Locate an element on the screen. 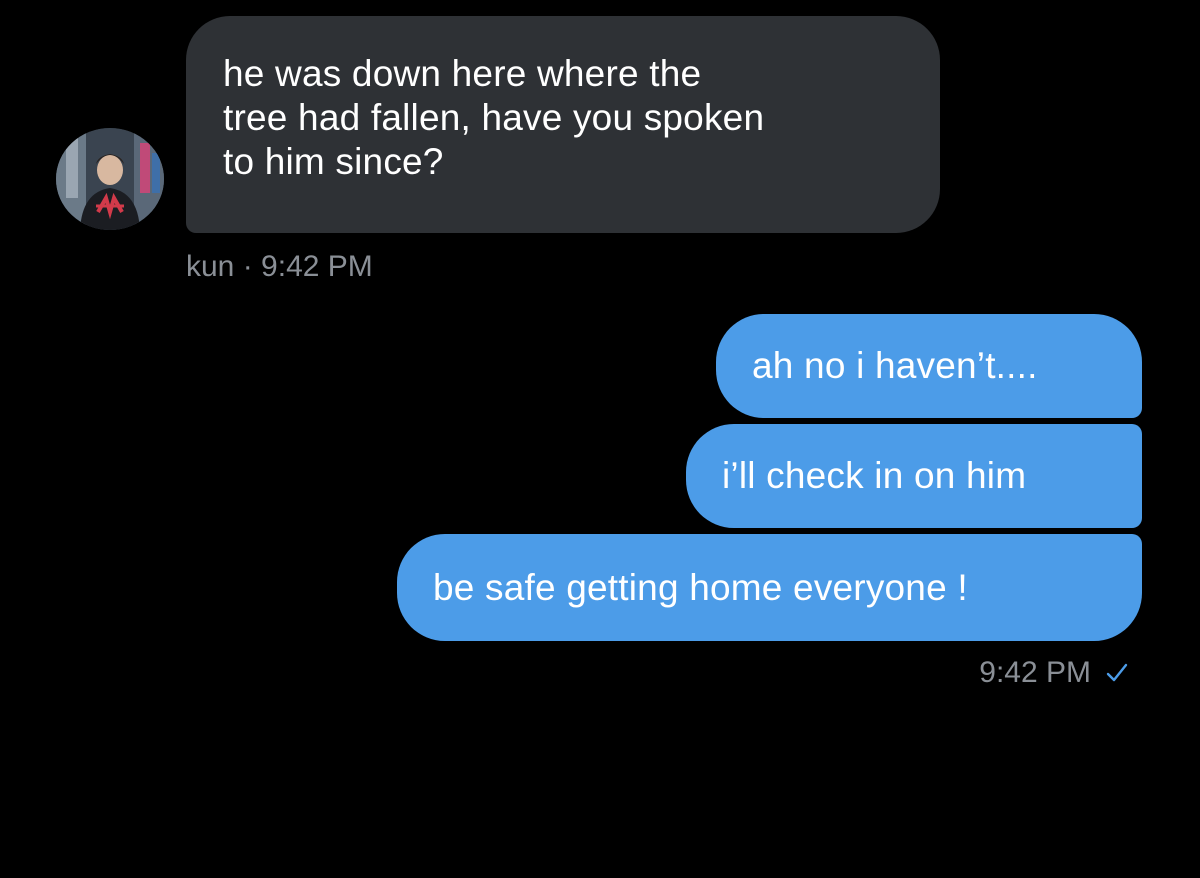 The width and height of the screenshot is (1200, 878). outgoing-message-bubble: be safe getting home everyone ! is located at coordinates (769, 587).